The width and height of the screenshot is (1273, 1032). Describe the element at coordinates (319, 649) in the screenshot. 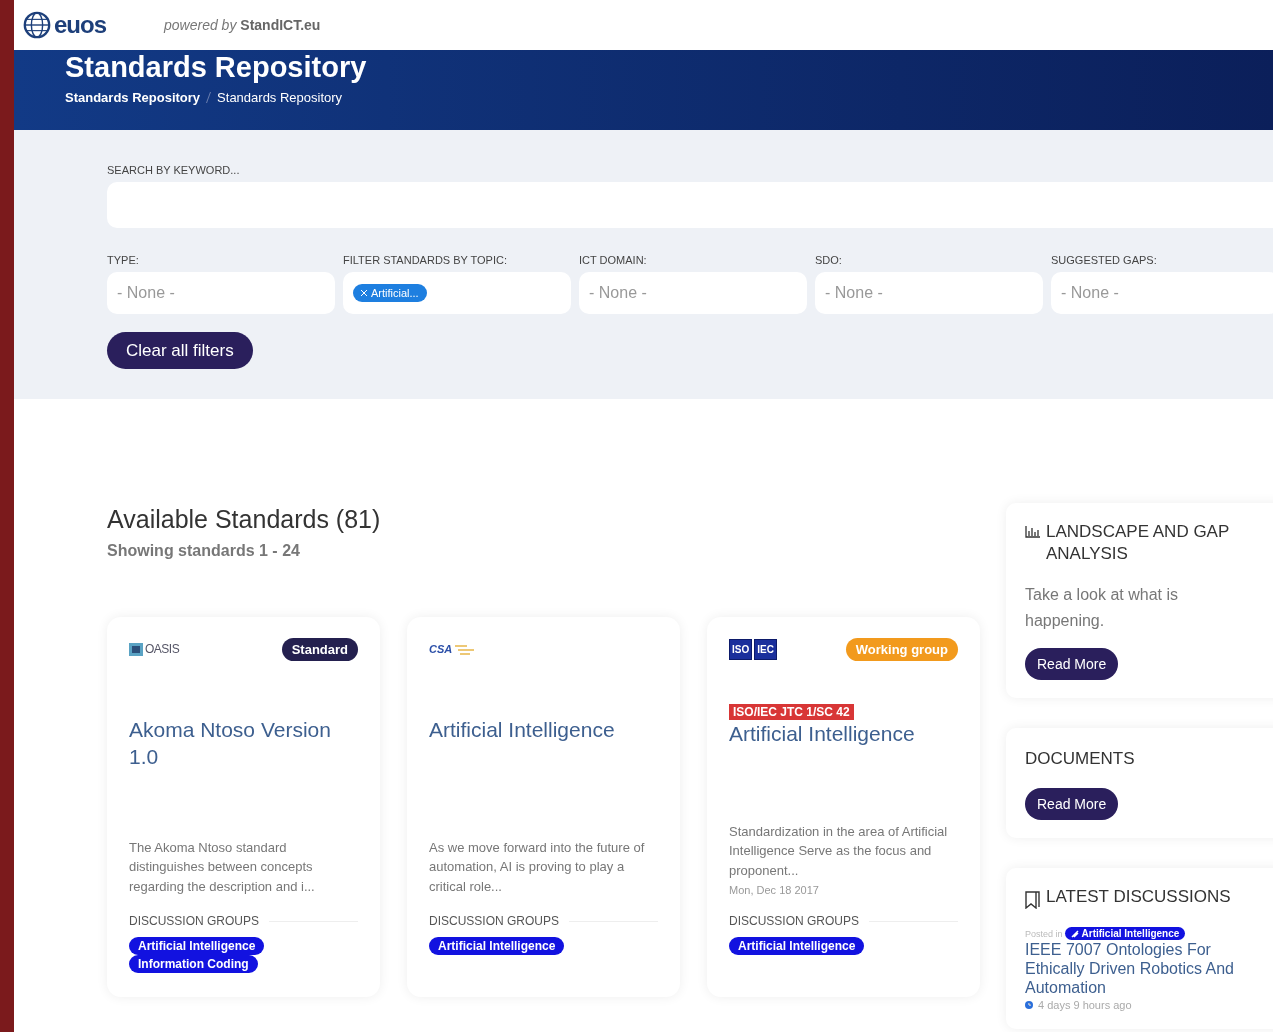

I see `type-badge: Standard` at that location.